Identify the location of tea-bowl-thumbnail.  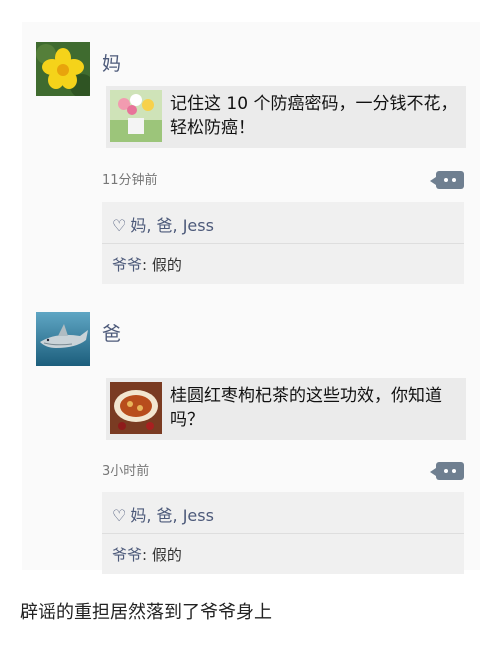
(136, 408).